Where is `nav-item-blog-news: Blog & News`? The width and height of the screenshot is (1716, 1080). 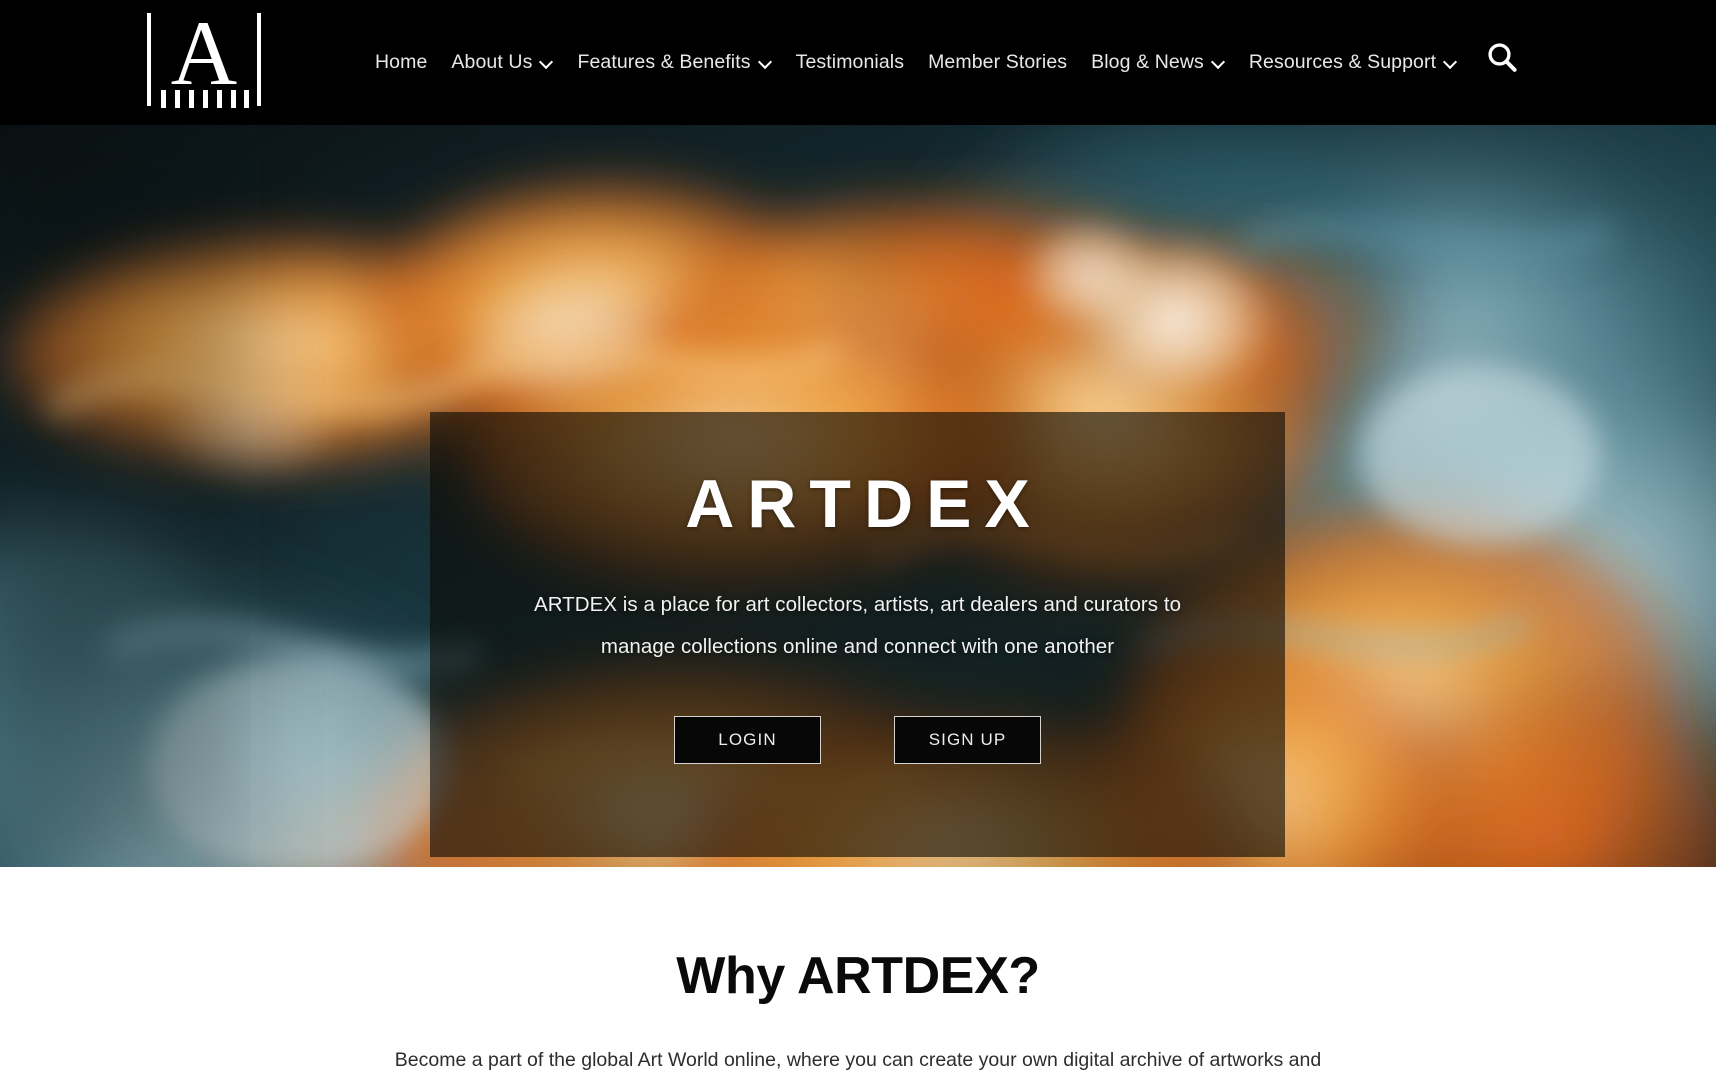
nav-item-blog-news: Blog & News is located at coordinates (1158, 61).